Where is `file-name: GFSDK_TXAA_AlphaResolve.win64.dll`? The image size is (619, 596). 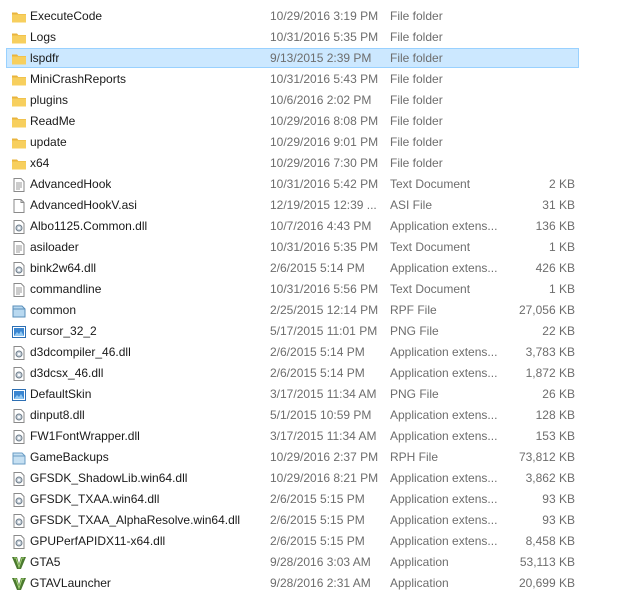 file-name: GFSDK_TXAA_AlphaResolve.win64.dll is located at coordinates (135, 520).